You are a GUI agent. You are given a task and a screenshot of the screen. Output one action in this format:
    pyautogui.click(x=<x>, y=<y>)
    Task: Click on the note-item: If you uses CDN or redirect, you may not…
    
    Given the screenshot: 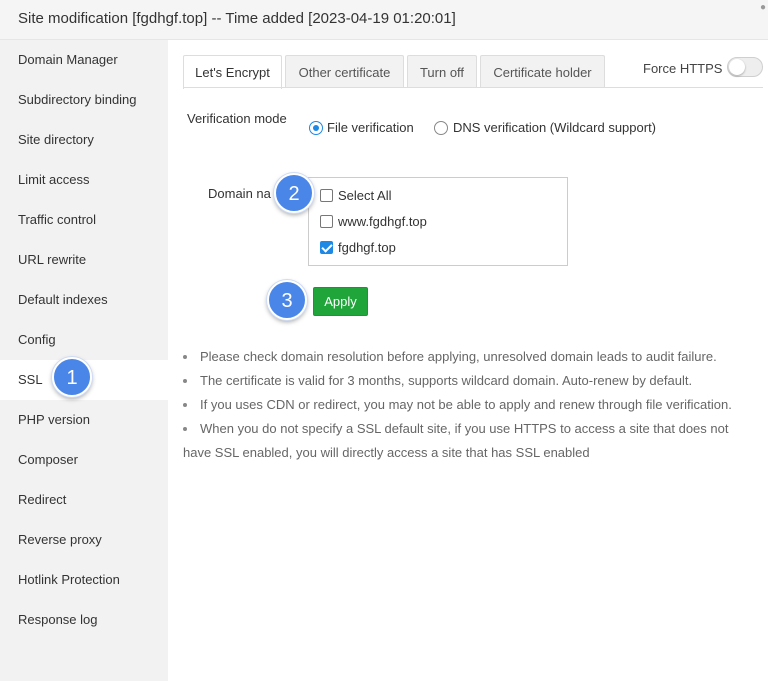 What is the action you would take?
    pyautogui.click(x=468, y=405)
    